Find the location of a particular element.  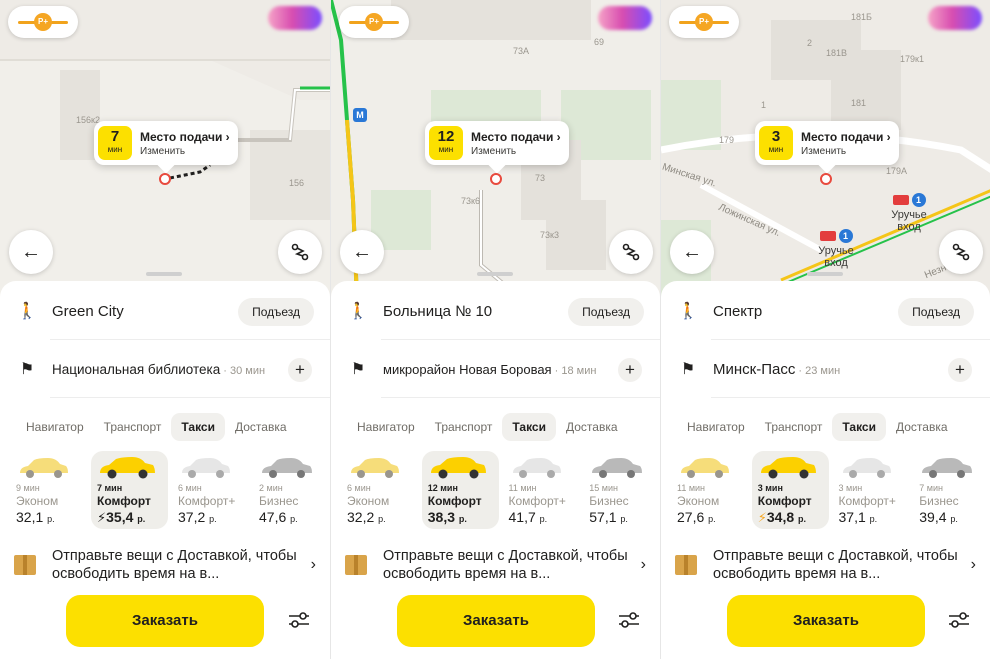

to-address-row: ⚑ Национальная библиотека · 30 мин + is located at coordinates (165, 369).